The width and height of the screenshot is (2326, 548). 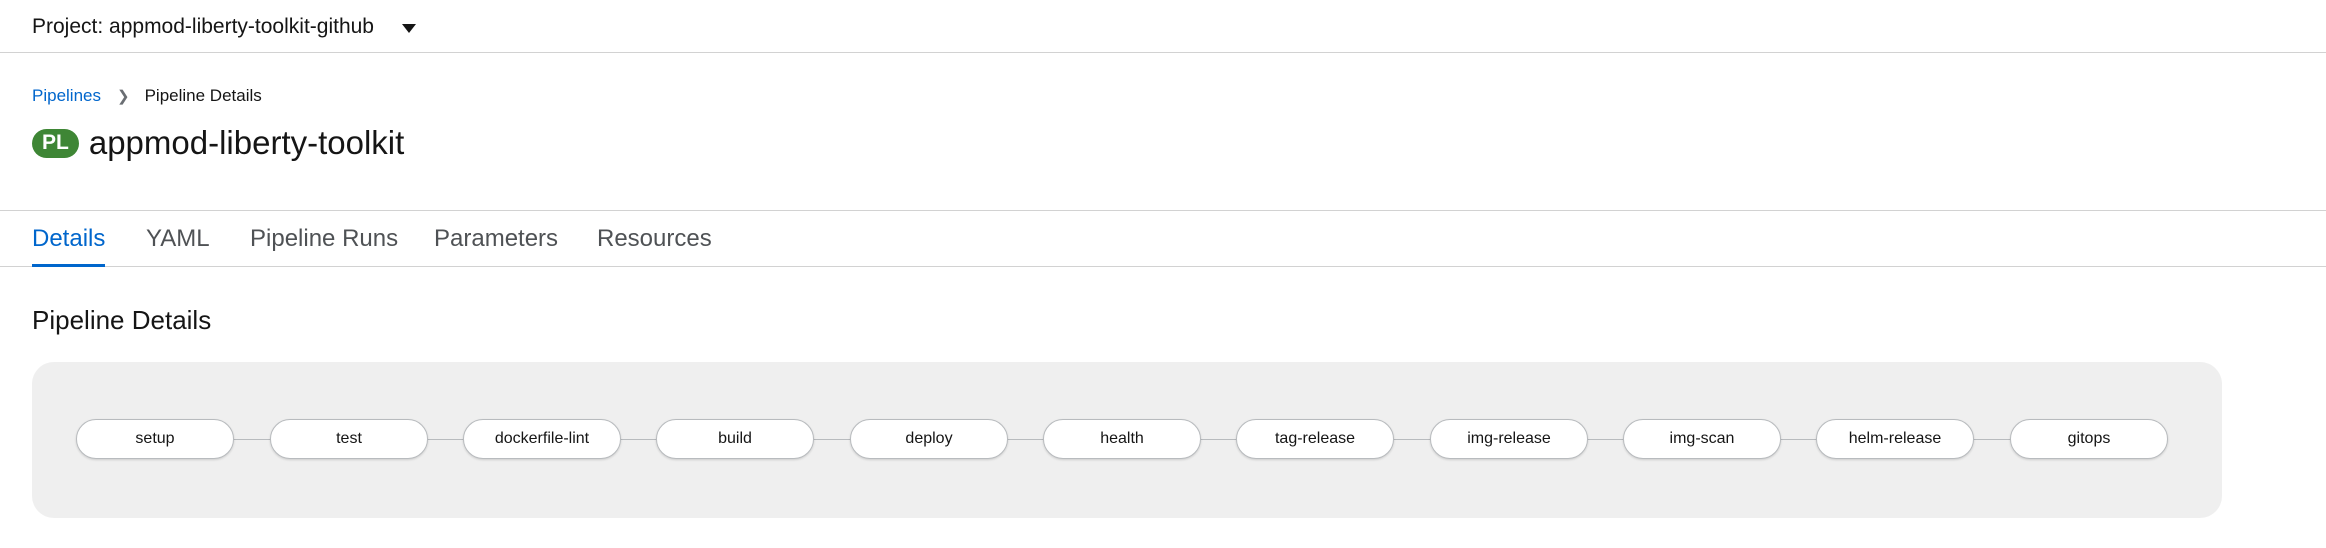 What do you see at coordinates (203, 26) in the screenshot?
I see `project-label: Project: appmod-liberty-toolkit-github` at bounding box center [203, 26].